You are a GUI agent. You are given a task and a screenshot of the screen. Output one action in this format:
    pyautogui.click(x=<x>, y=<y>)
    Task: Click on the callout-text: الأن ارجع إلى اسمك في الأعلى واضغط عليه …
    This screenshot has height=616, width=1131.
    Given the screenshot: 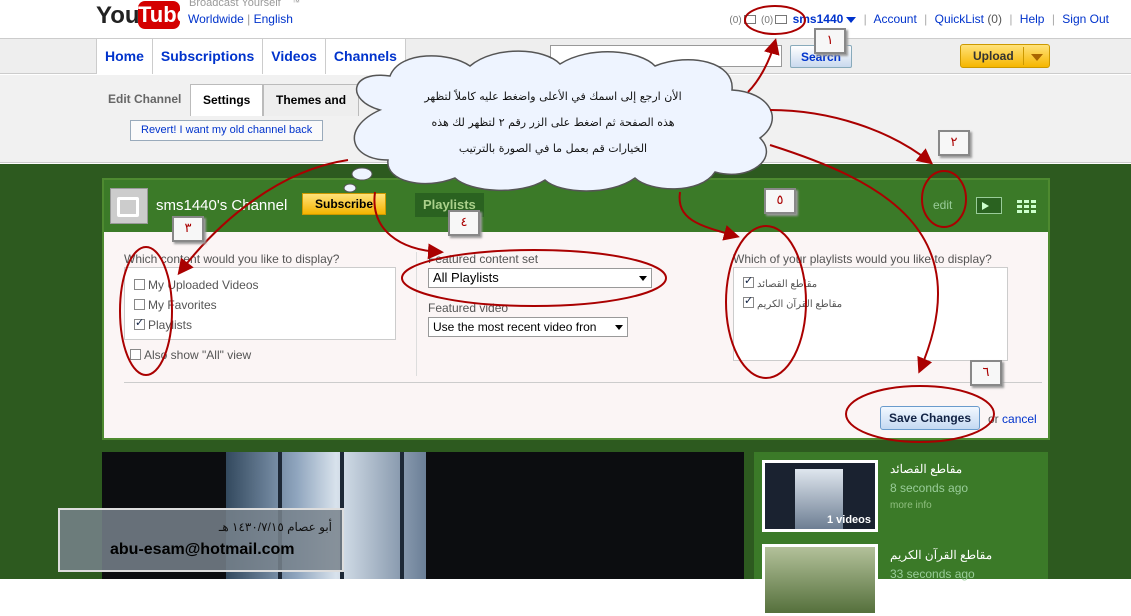 What is the action you would take?
    pyautogui.click(x=553, y=122)
    